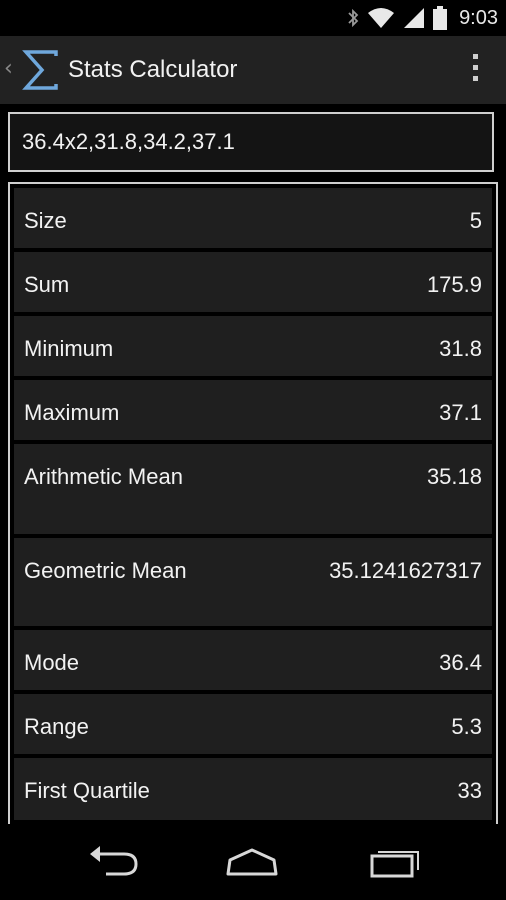 This screenshot has height=900, width=506. I want to click on overflow-menu-icon, so click(475, 71).